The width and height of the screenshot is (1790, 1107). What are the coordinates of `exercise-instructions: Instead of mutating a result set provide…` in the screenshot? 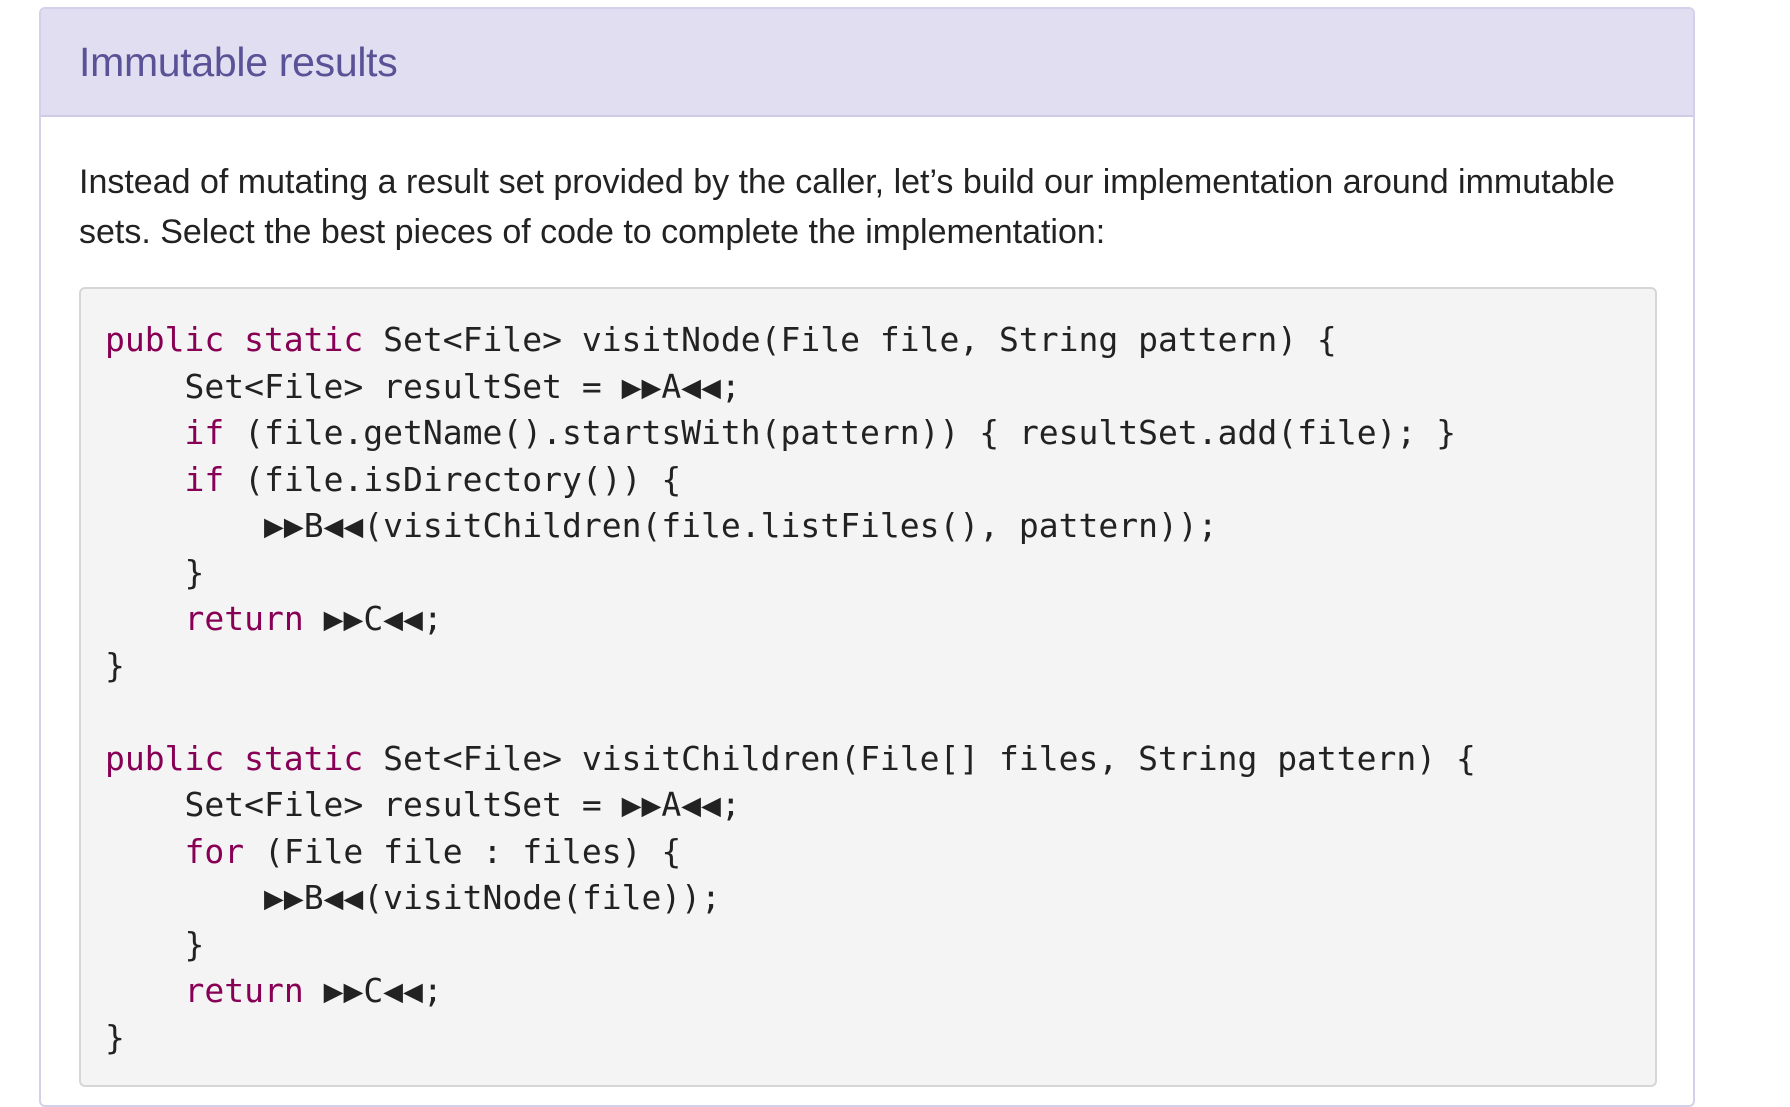 It's located at (847, 207).